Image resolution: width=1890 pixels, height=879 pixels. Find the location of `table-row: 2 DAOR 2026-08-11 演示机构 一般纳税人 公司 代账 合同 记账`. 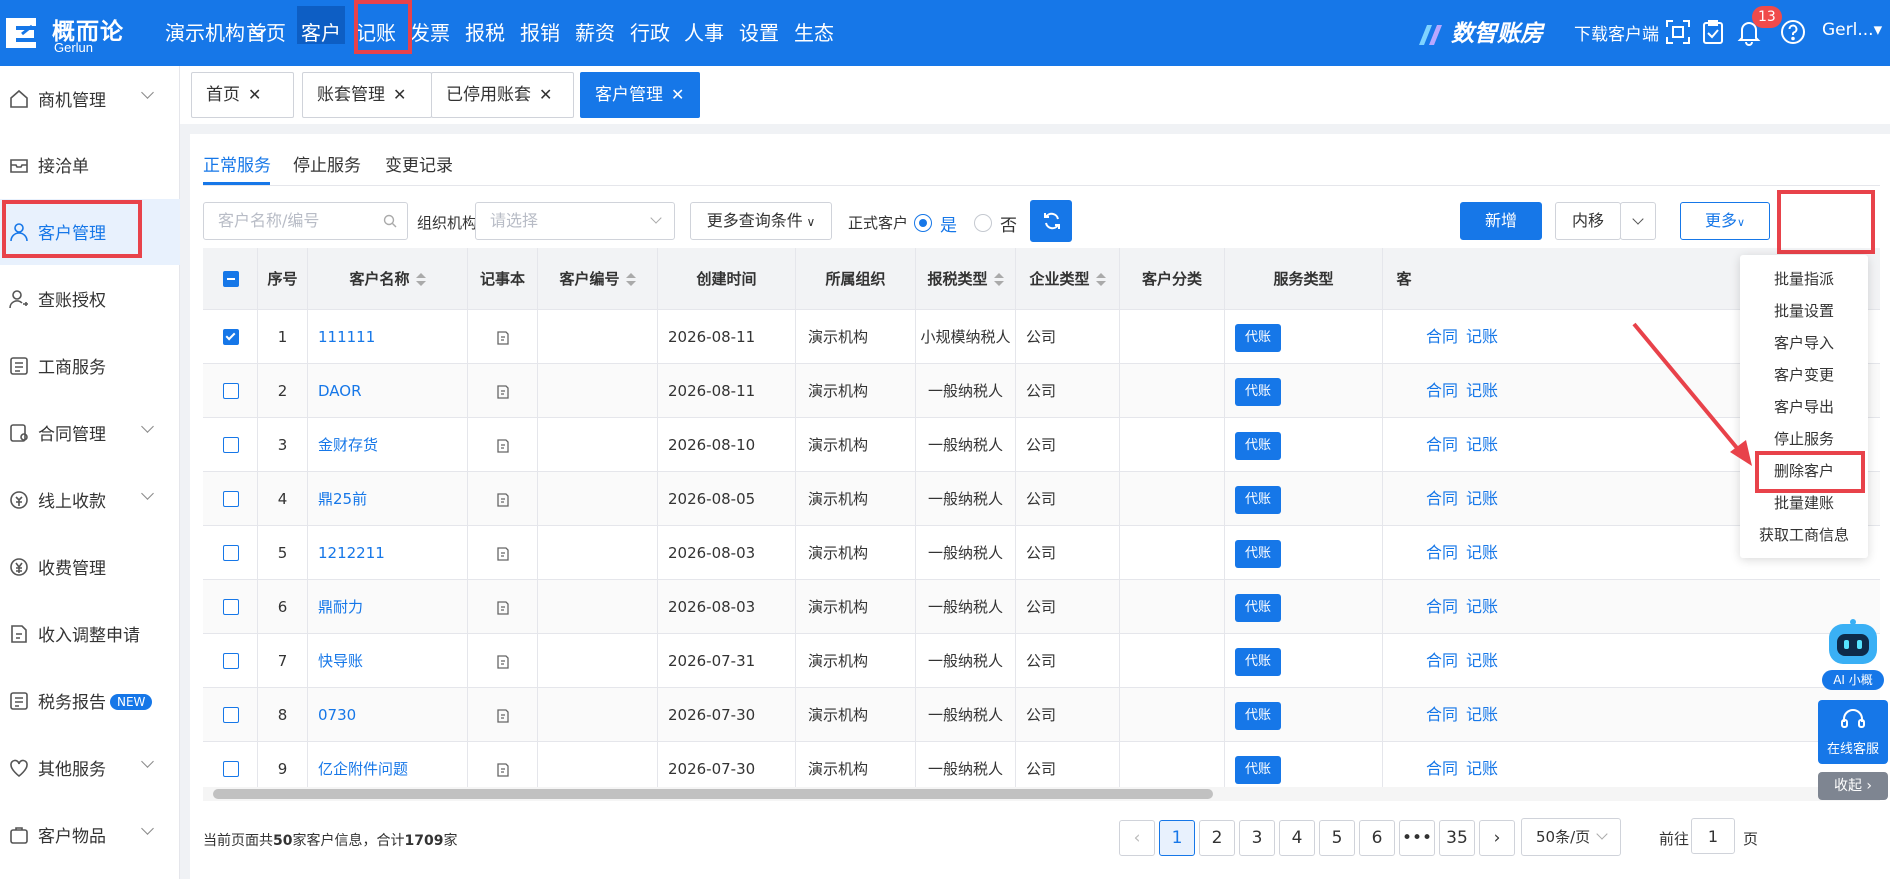

table-row: 2 DAOR 2026-08-11 演示机构 一般纳税人 公司 代账 合同 记账 is located at coordinates (1041, 391).